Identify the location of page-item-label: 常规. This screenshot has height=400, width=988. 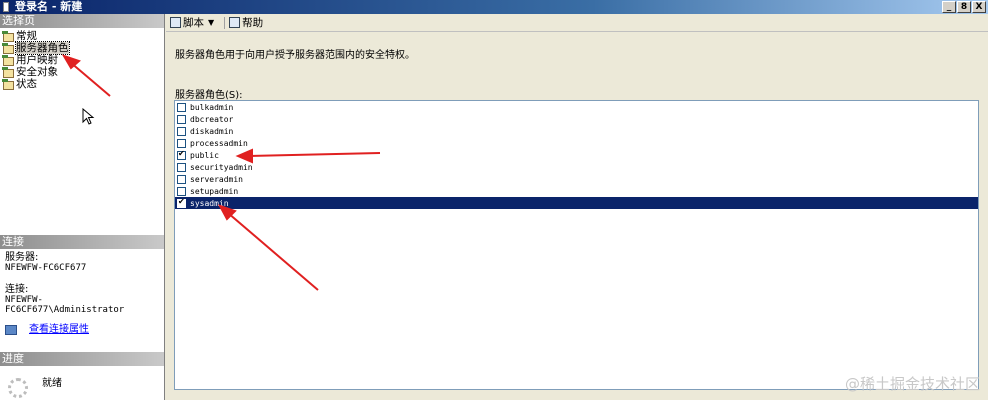
(26, 36).